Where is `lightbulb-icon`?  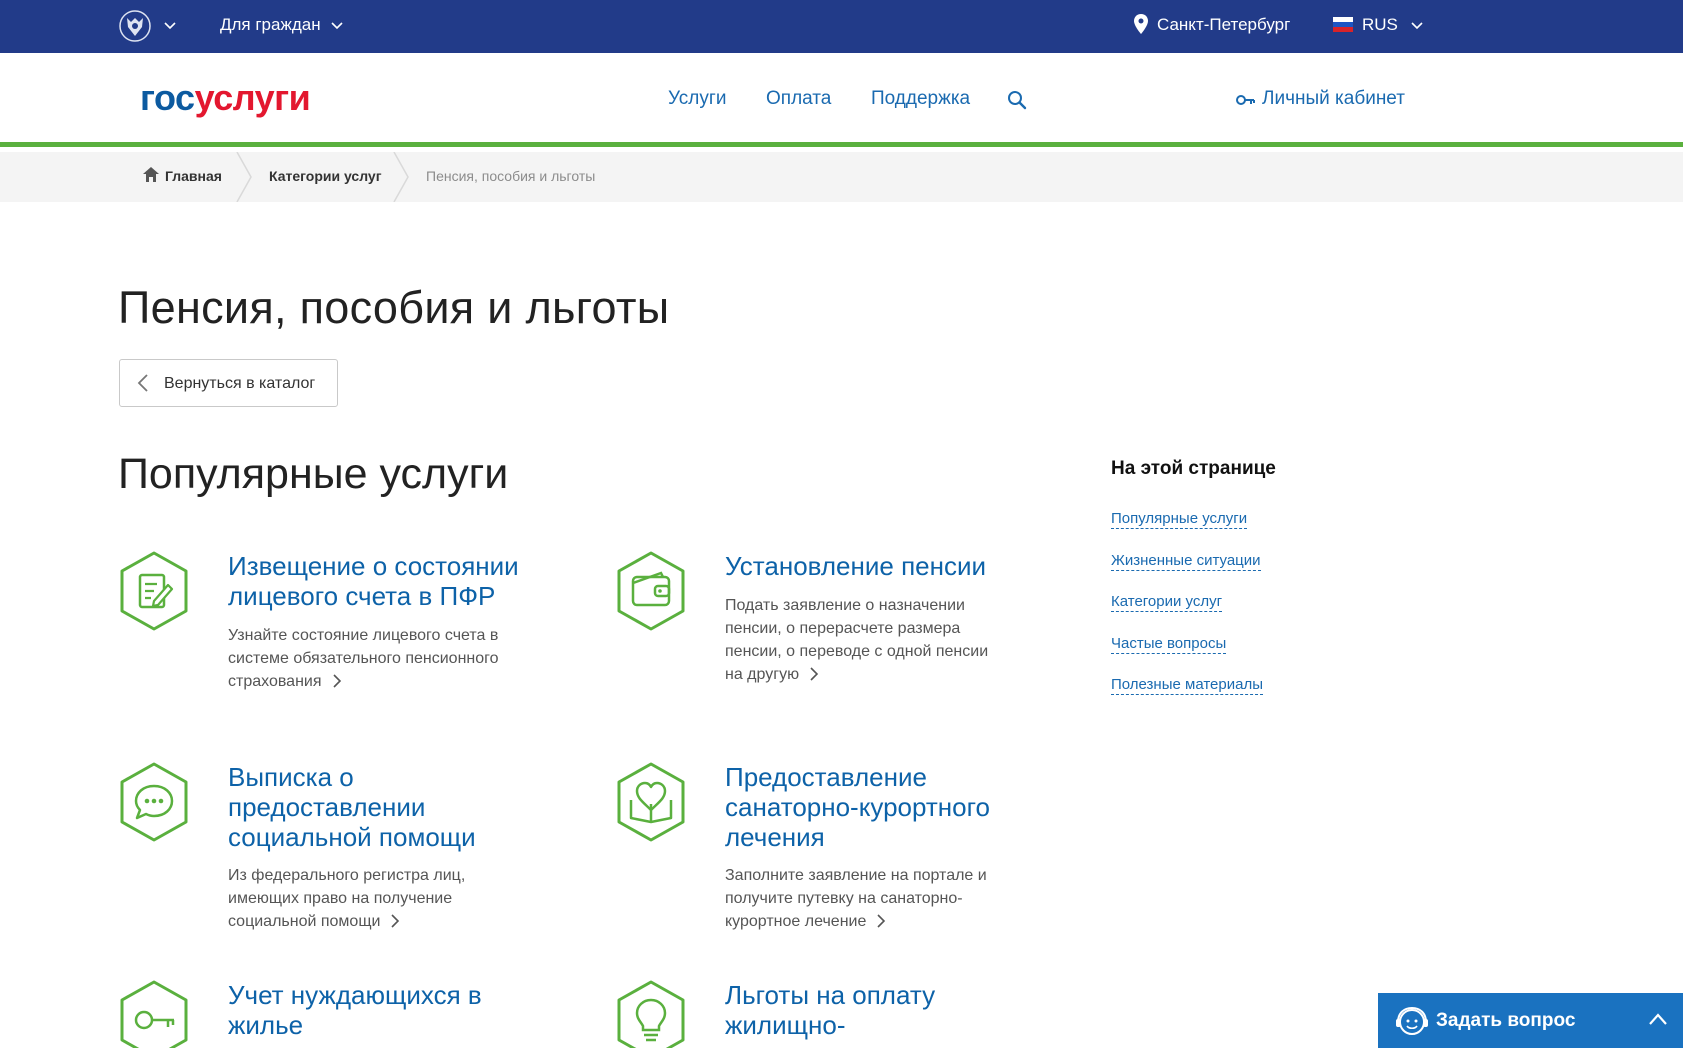
lightbulb-icon is located at coordinates (651, 1014).